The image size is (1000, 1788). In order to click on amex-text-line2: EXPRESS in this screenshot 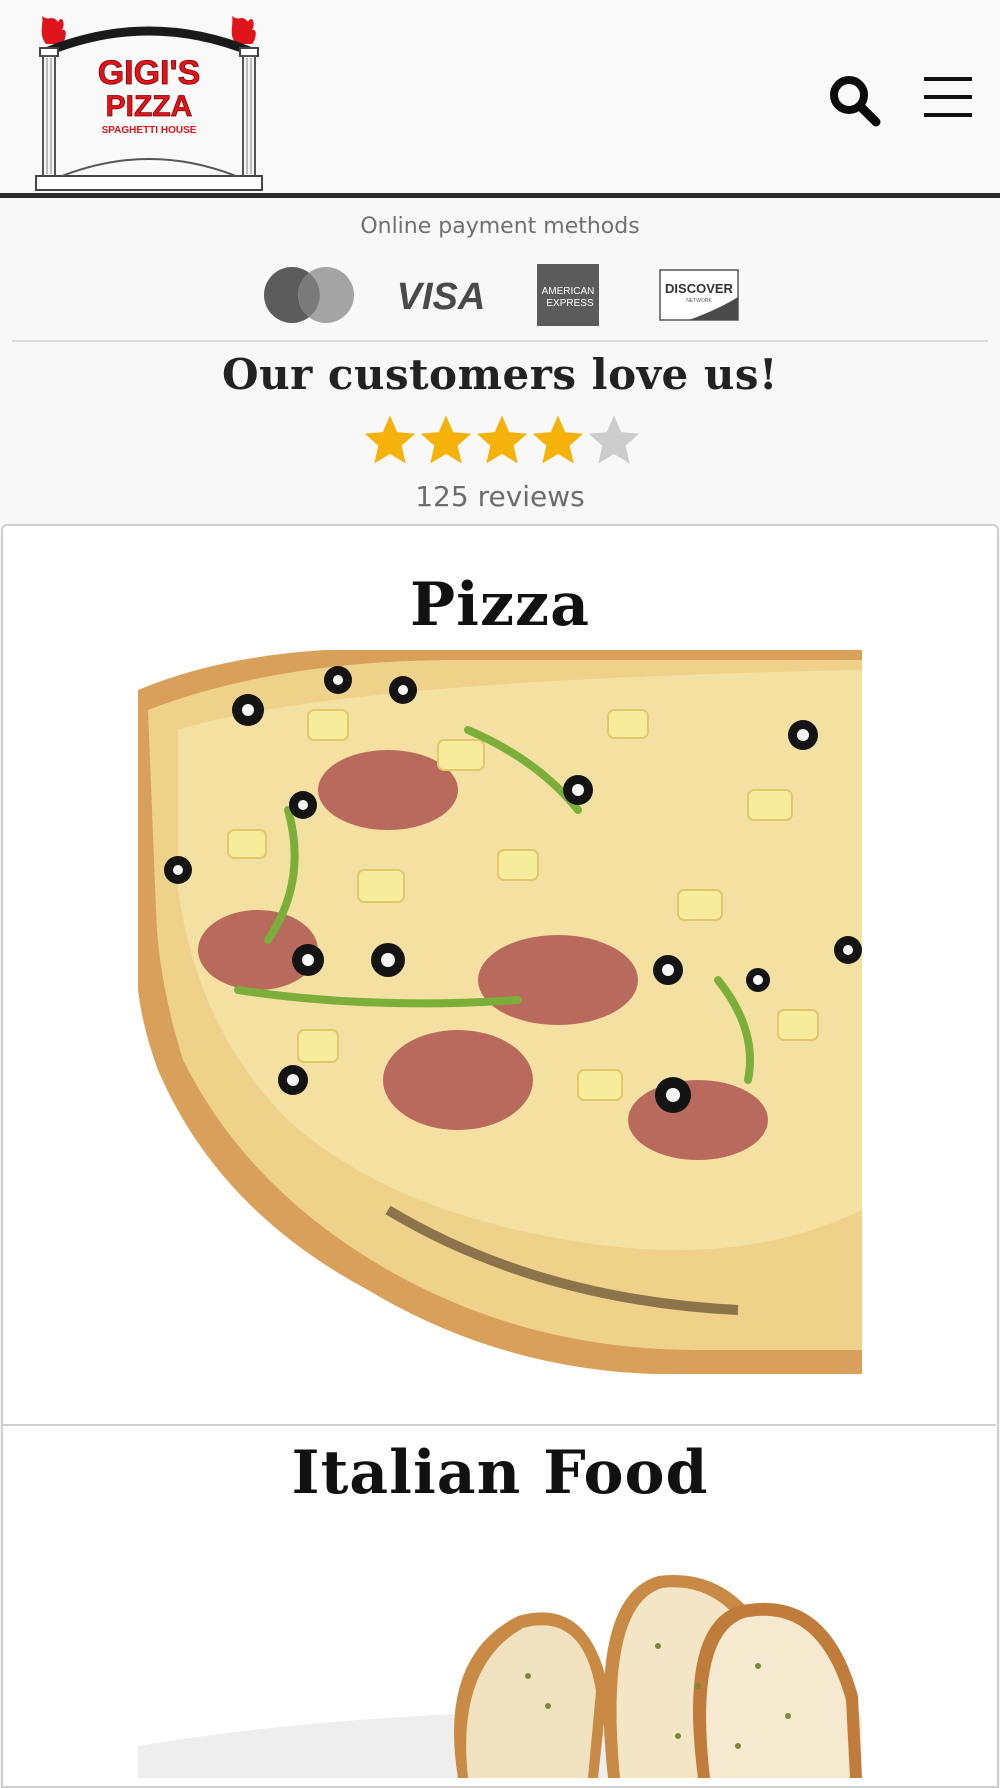, I will do `click(570, 303)`.